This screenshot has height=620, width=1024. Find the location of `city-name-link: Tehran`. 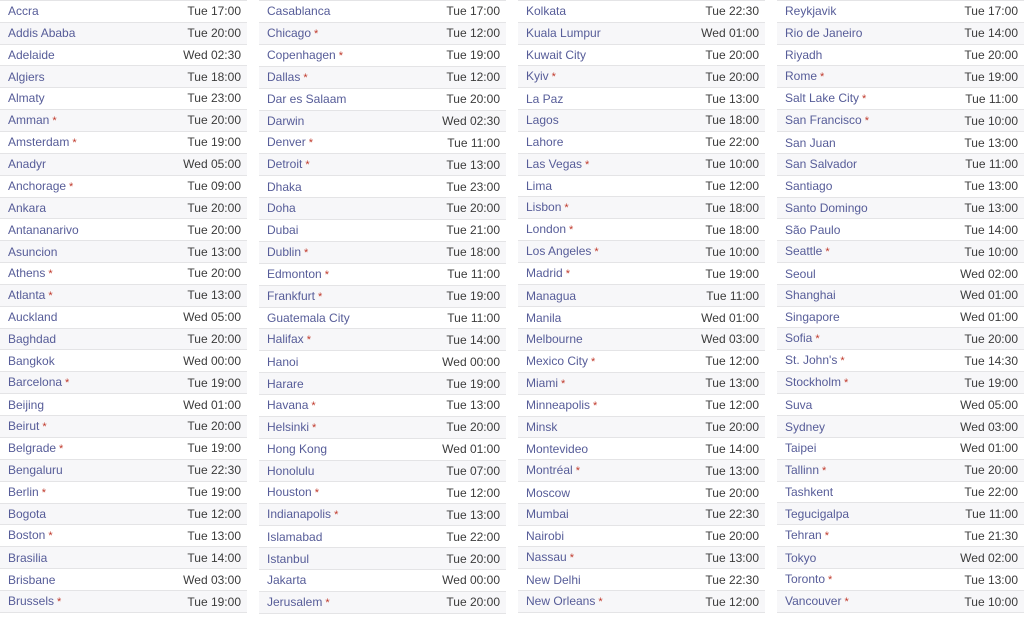

city-name-link: Tehran is located at coordinates (803, 535).